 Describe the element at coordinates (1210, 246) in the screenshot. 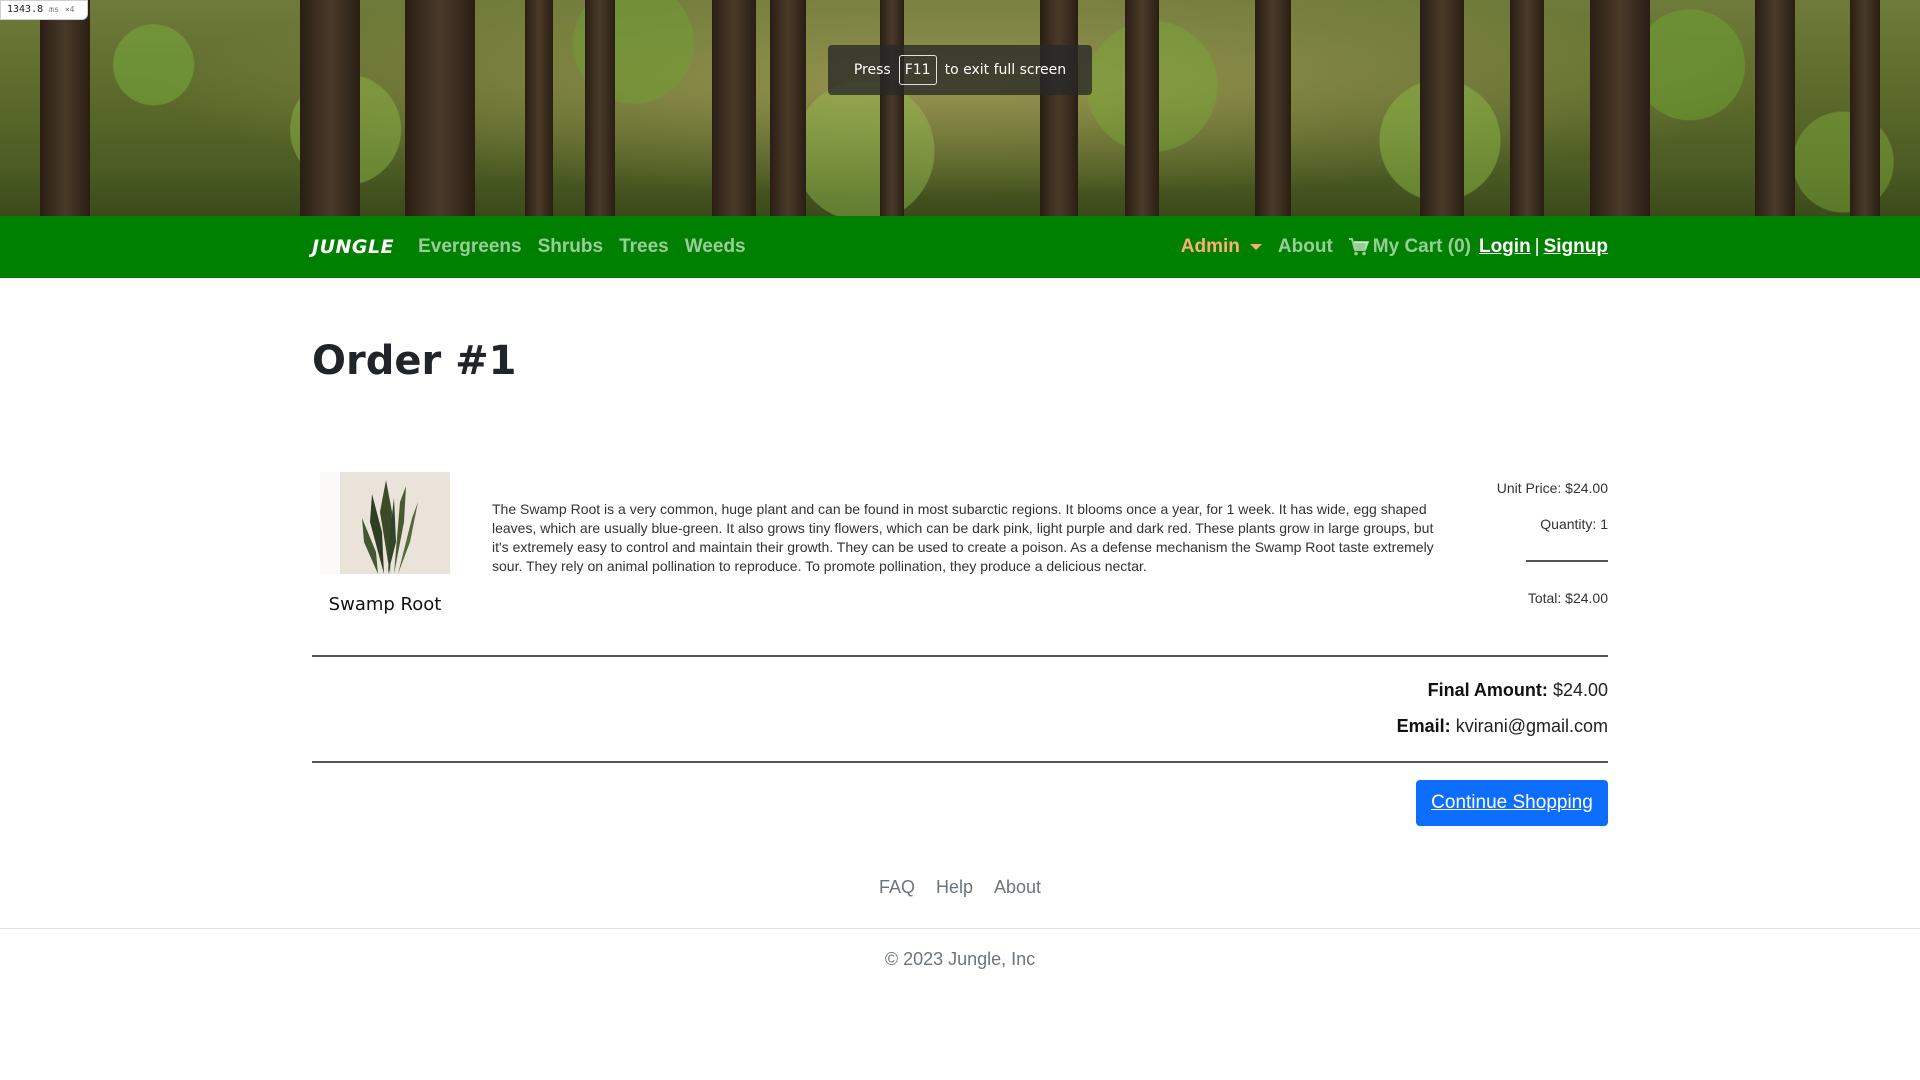

I see `admin-label: Admin` at that location.